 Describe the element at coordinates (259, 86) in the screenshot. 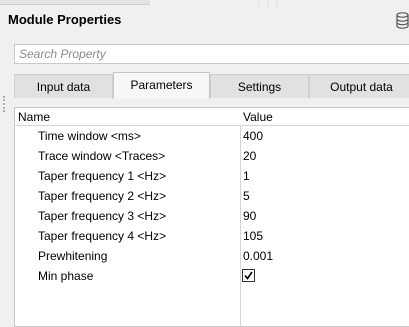

I see `tab-settings: Settings` at that location.